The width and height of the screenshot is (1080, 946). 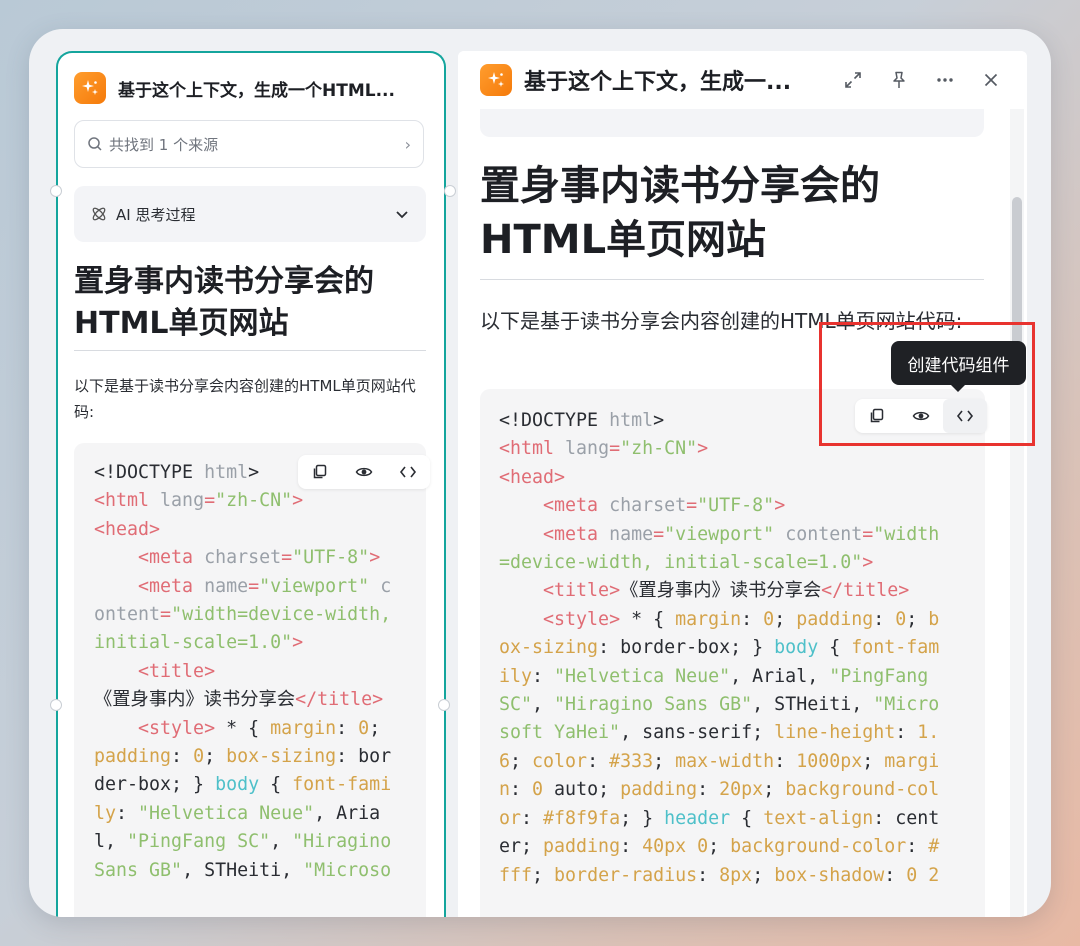 I want to click on more-options-button, so click(x=945, y=80).